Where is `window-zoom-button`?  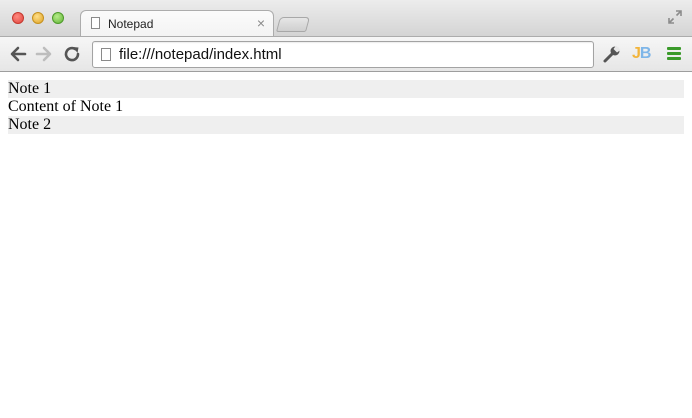
window-zoom-button is located at coordinates (58, 18).